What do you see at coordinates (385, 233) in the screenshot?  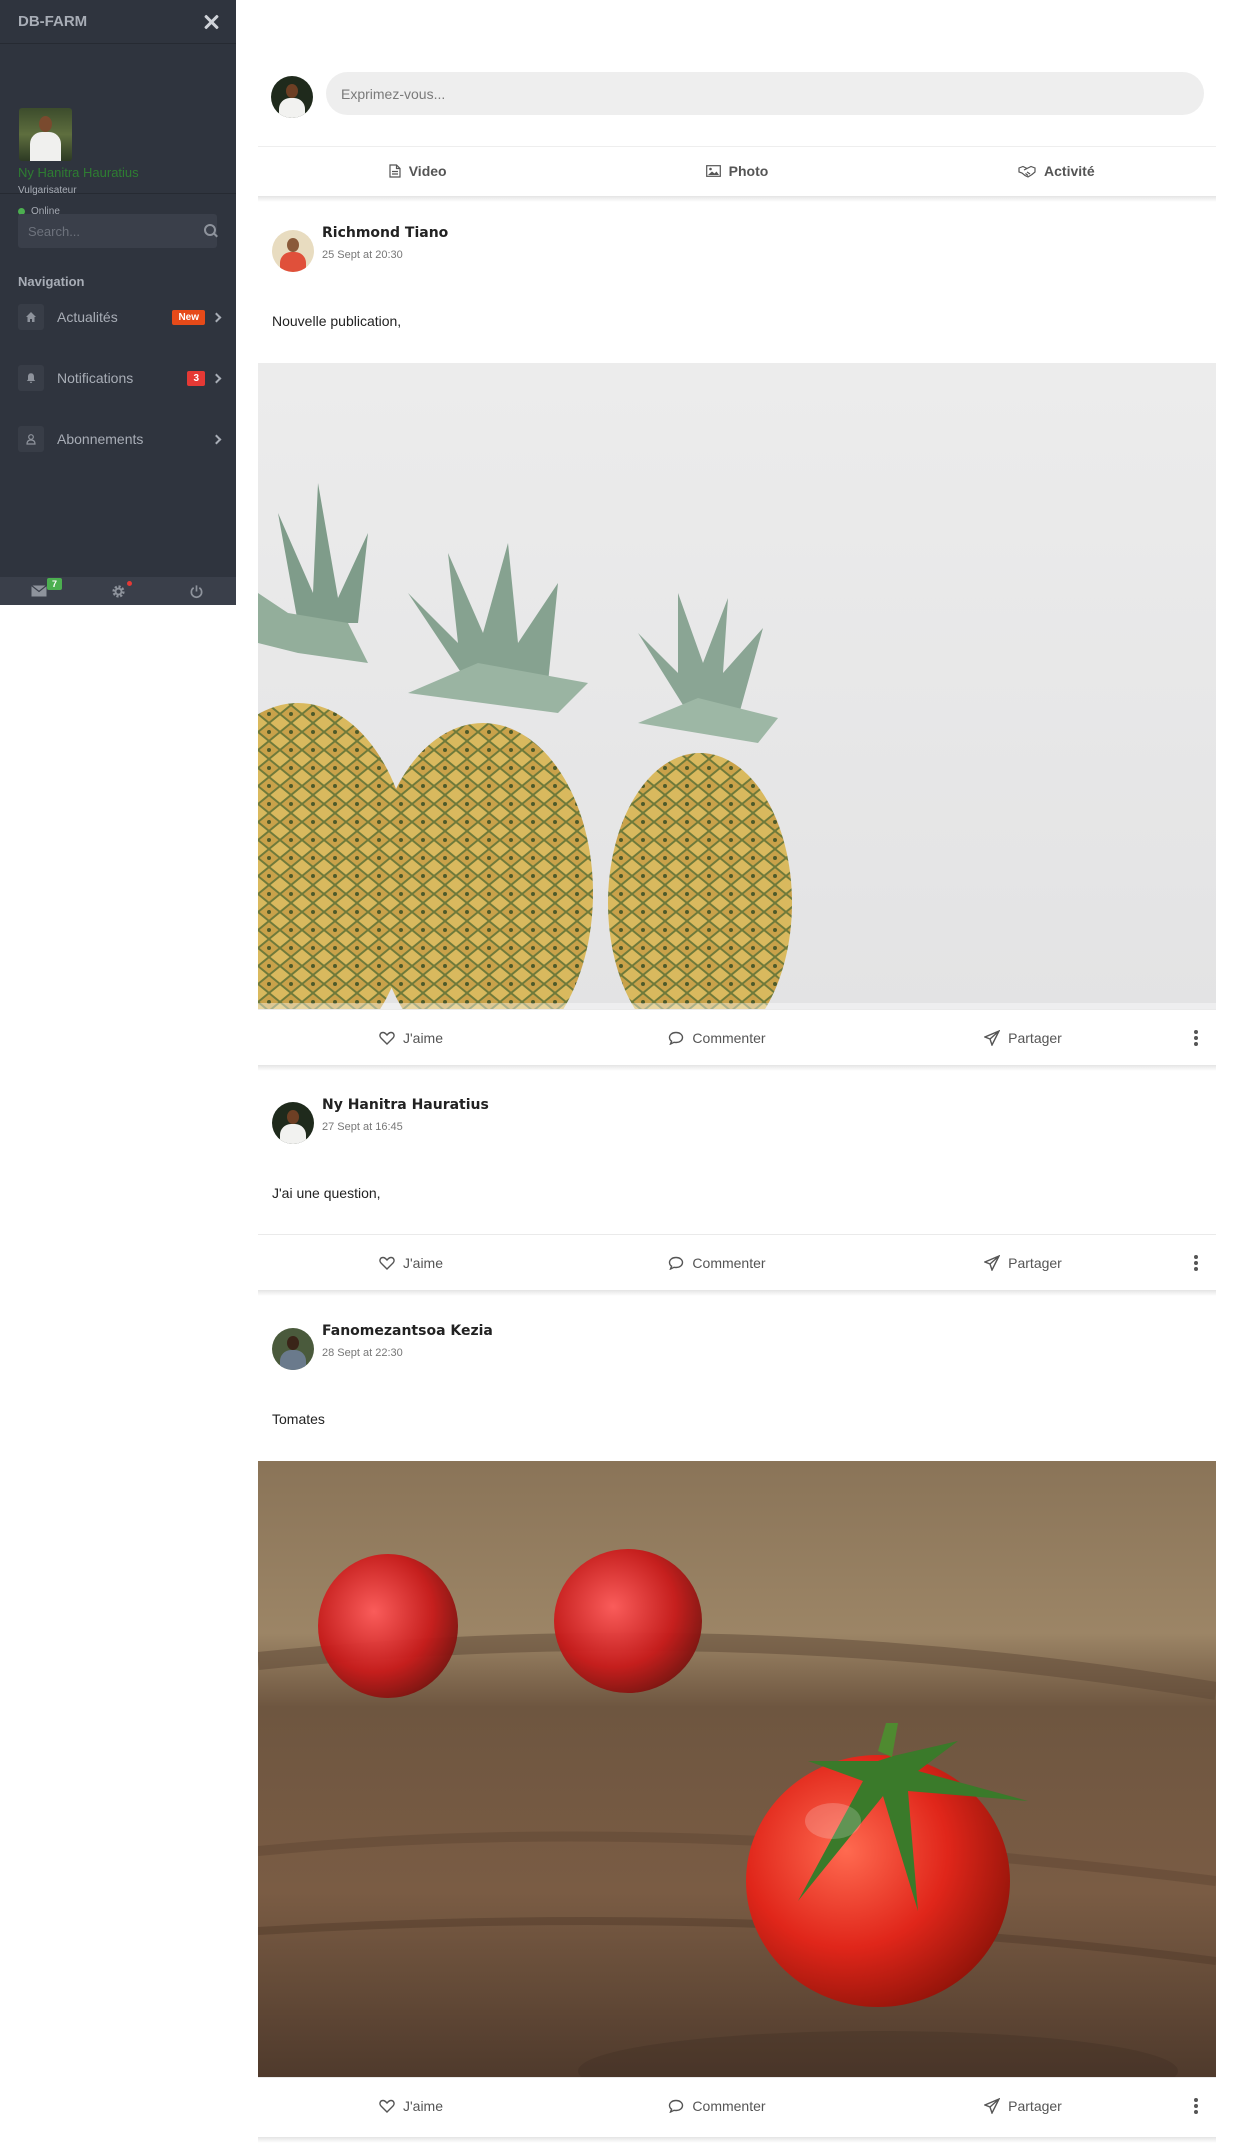 I see `post-author: Richmond Tiano` at bounding box center [385, 233].